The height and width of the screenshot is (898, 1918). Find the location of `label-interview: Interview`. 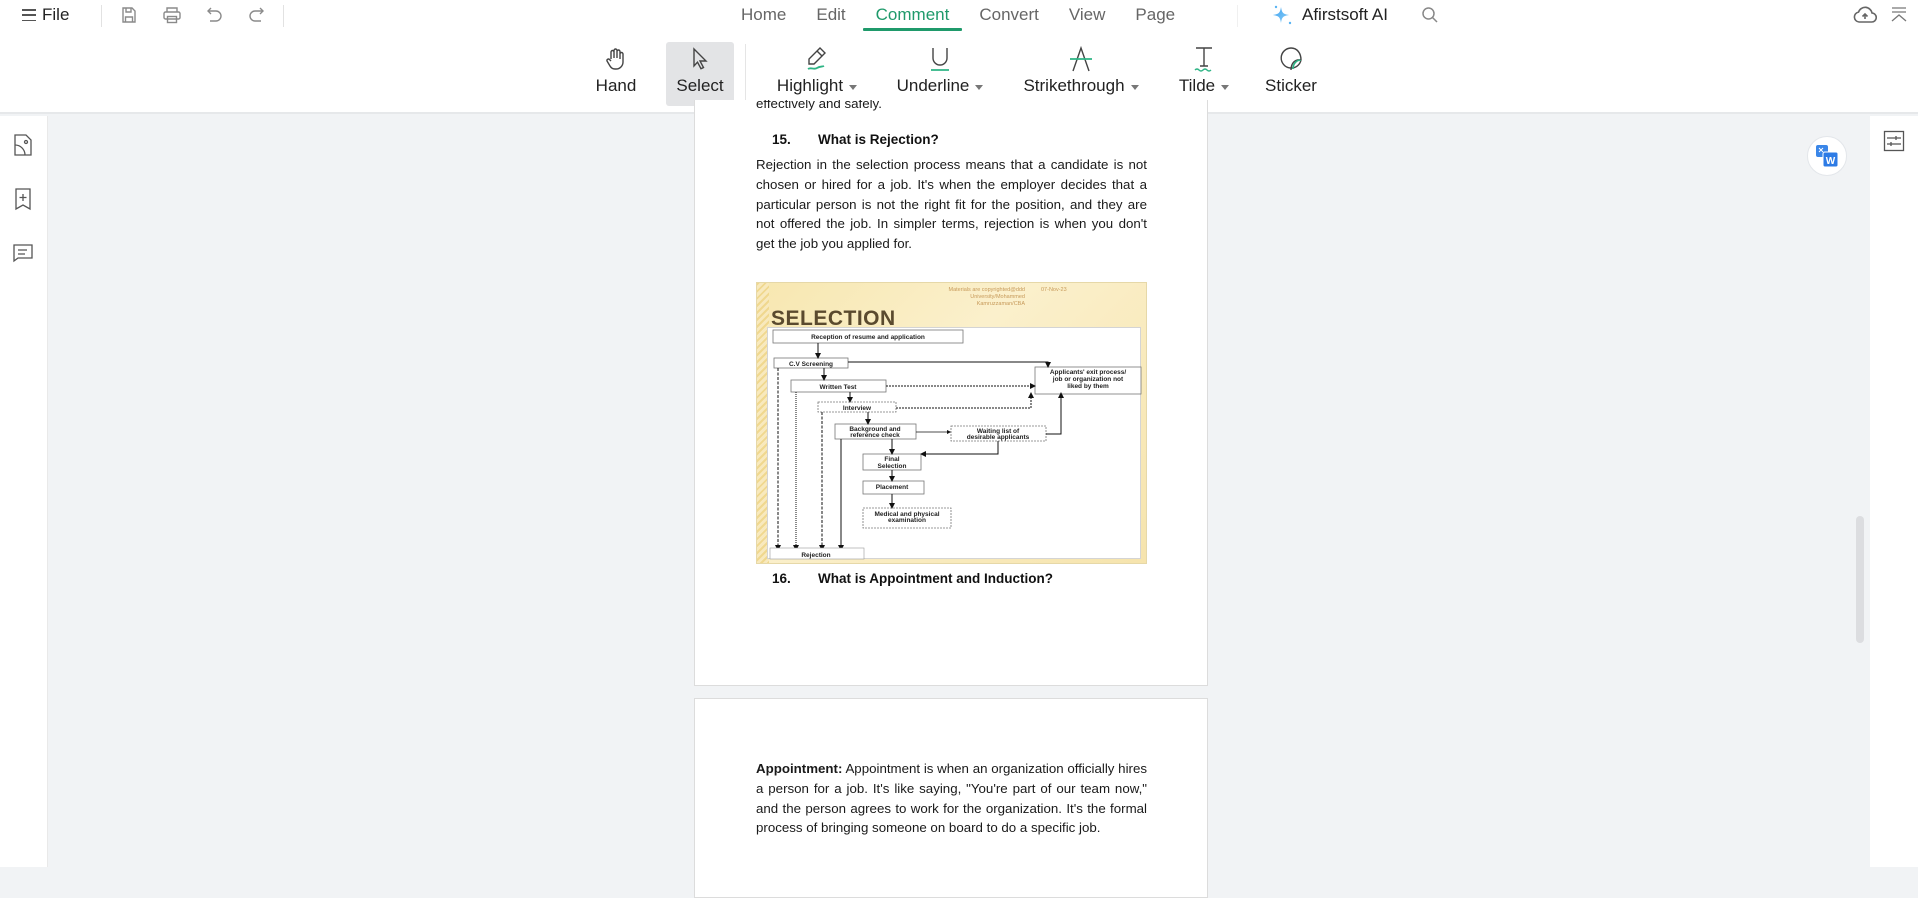

label-interview: Interview is located at coordinates (857, 408).